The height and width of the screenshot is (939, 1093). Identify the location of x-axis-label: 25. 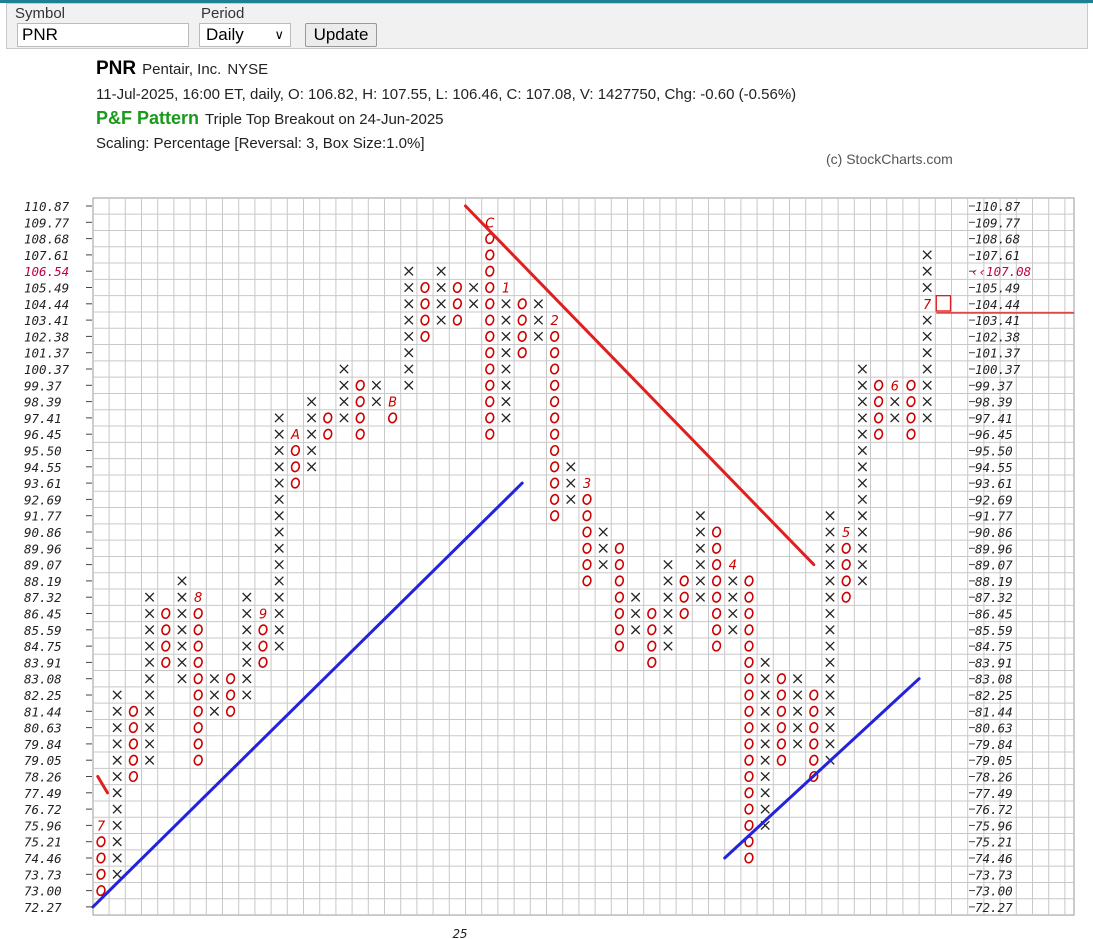
(459, 932).